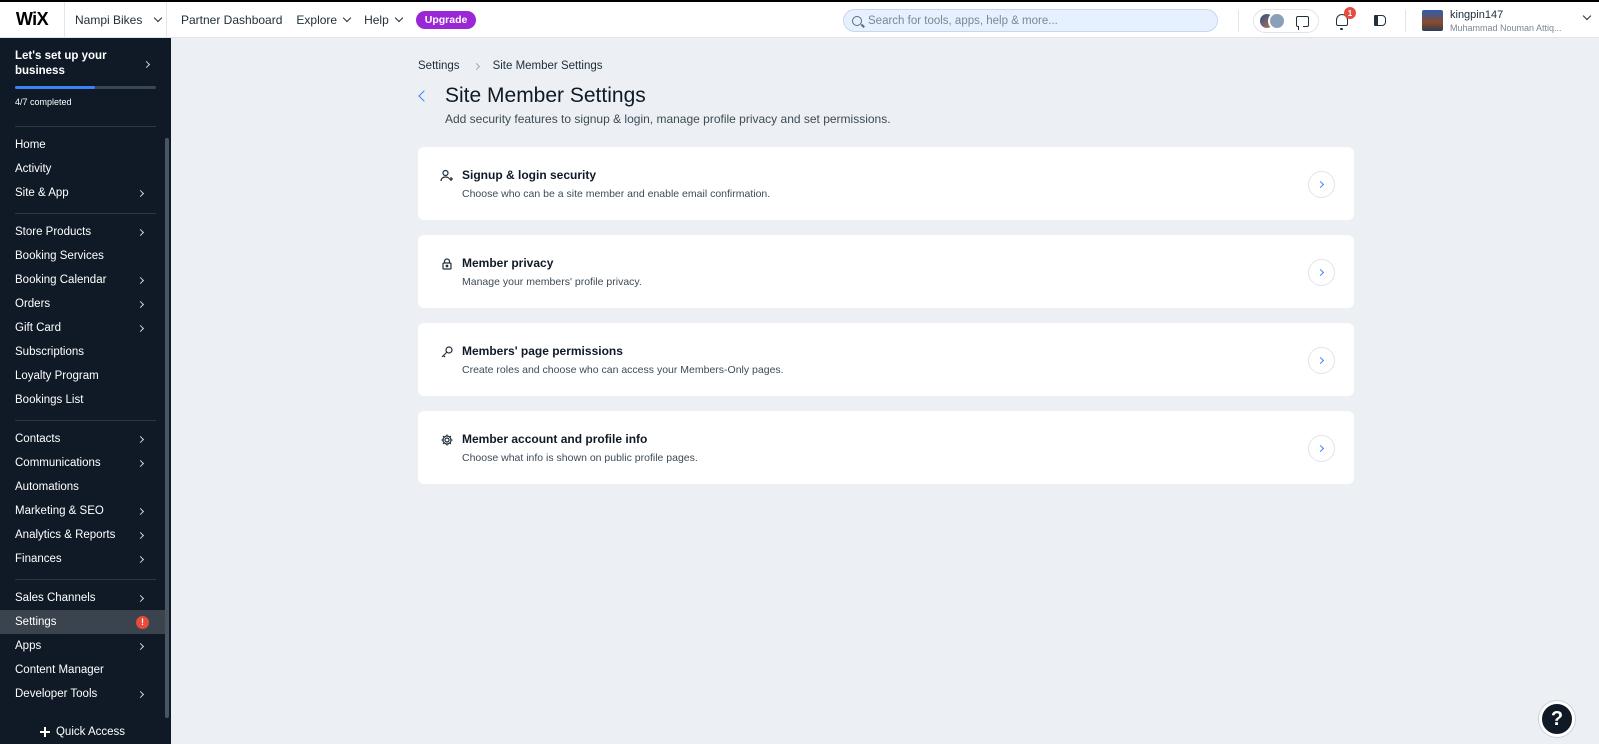 The width and height of the screenshot is (1599, 744). I want to click on megaphone-icon, so click(1380, 20).